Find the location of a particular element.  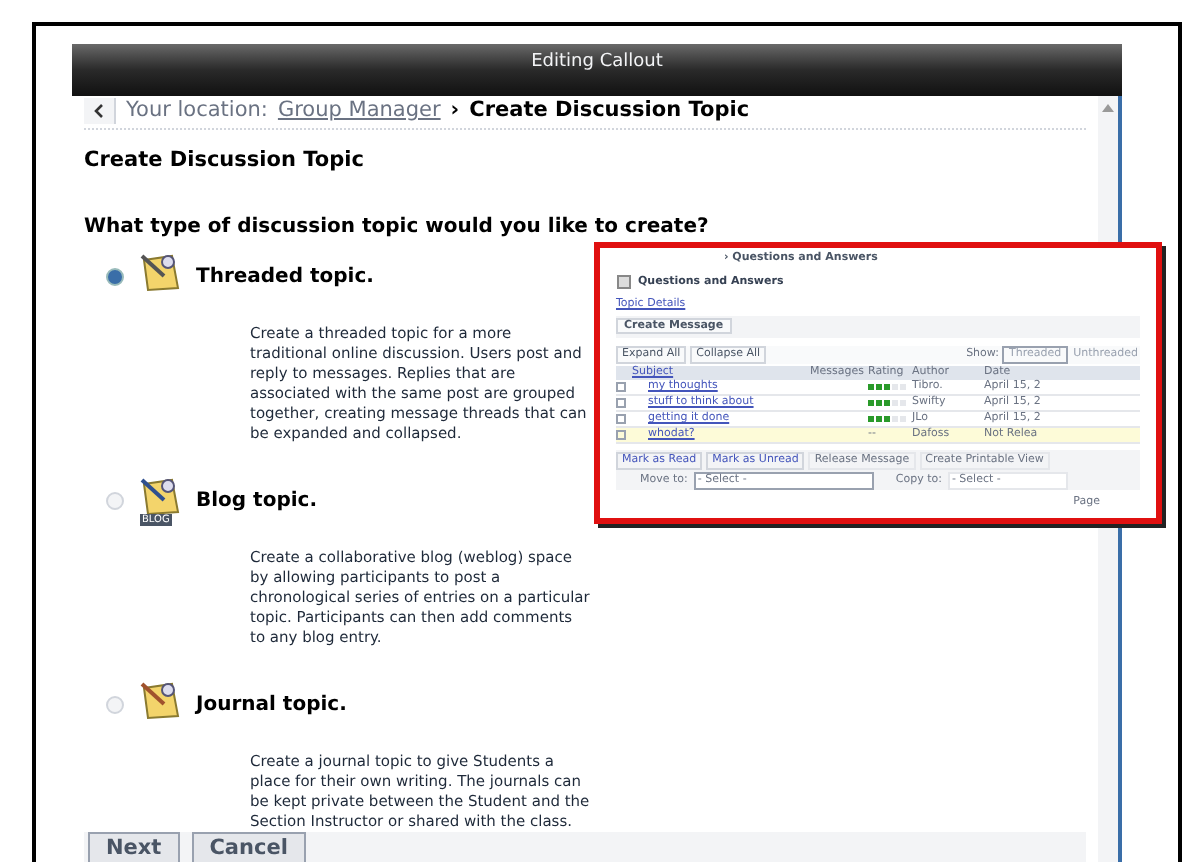

location-label: Your location: is located at coordinates (197, 111).